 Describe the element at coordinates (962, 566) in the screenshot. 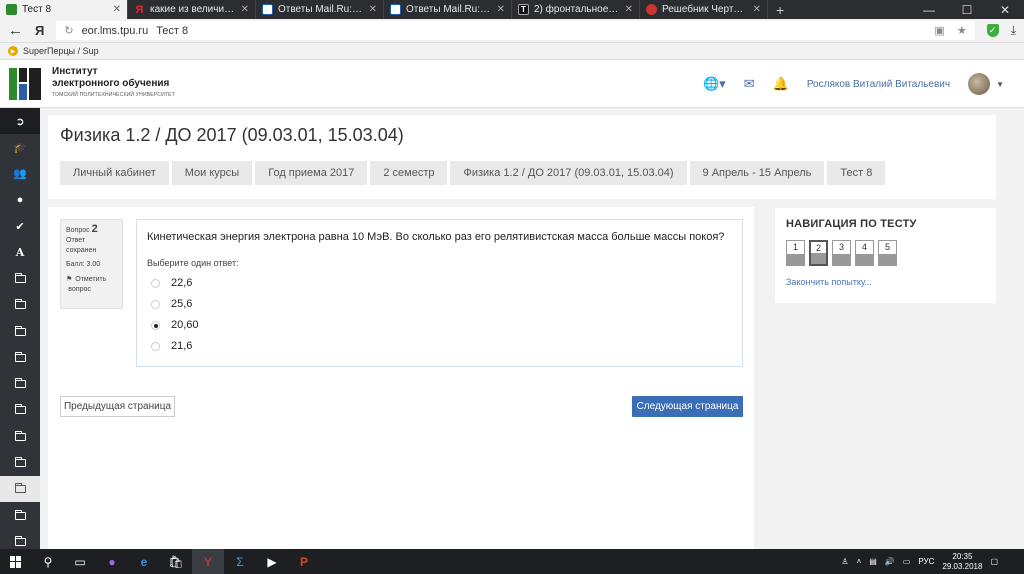

I see `clock-date: 29.03.2018` at that location.